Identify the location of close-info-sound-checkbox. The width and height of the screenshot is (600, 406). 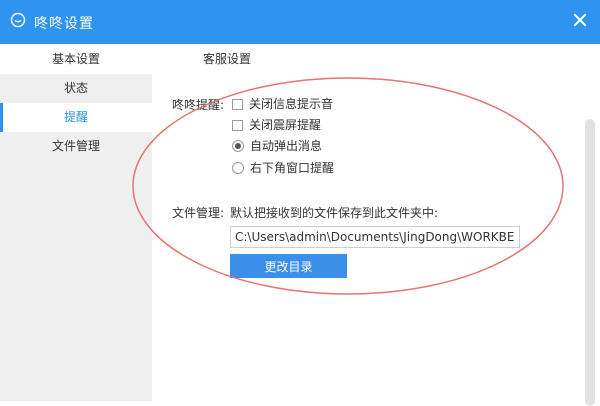
(237, 104).